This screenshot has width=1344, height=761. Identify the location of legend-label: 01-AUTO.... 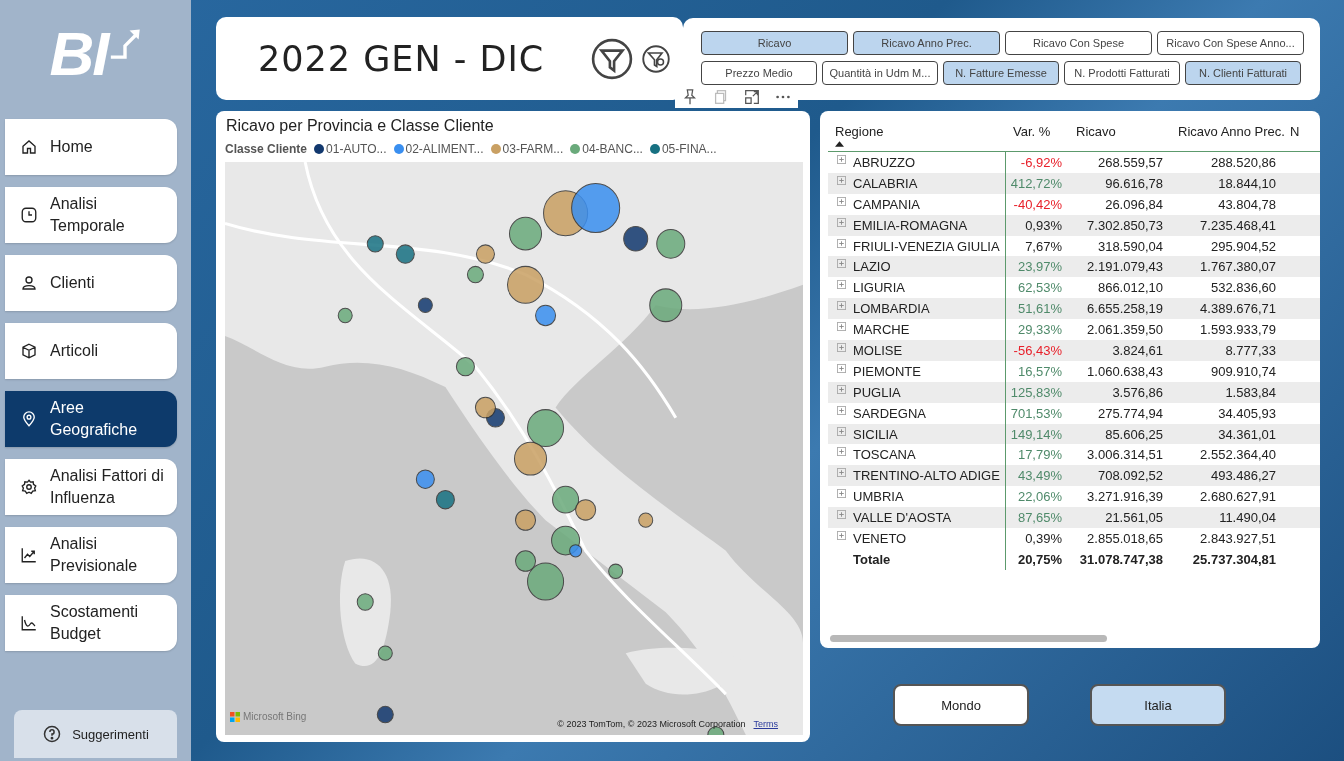
(356, 149).